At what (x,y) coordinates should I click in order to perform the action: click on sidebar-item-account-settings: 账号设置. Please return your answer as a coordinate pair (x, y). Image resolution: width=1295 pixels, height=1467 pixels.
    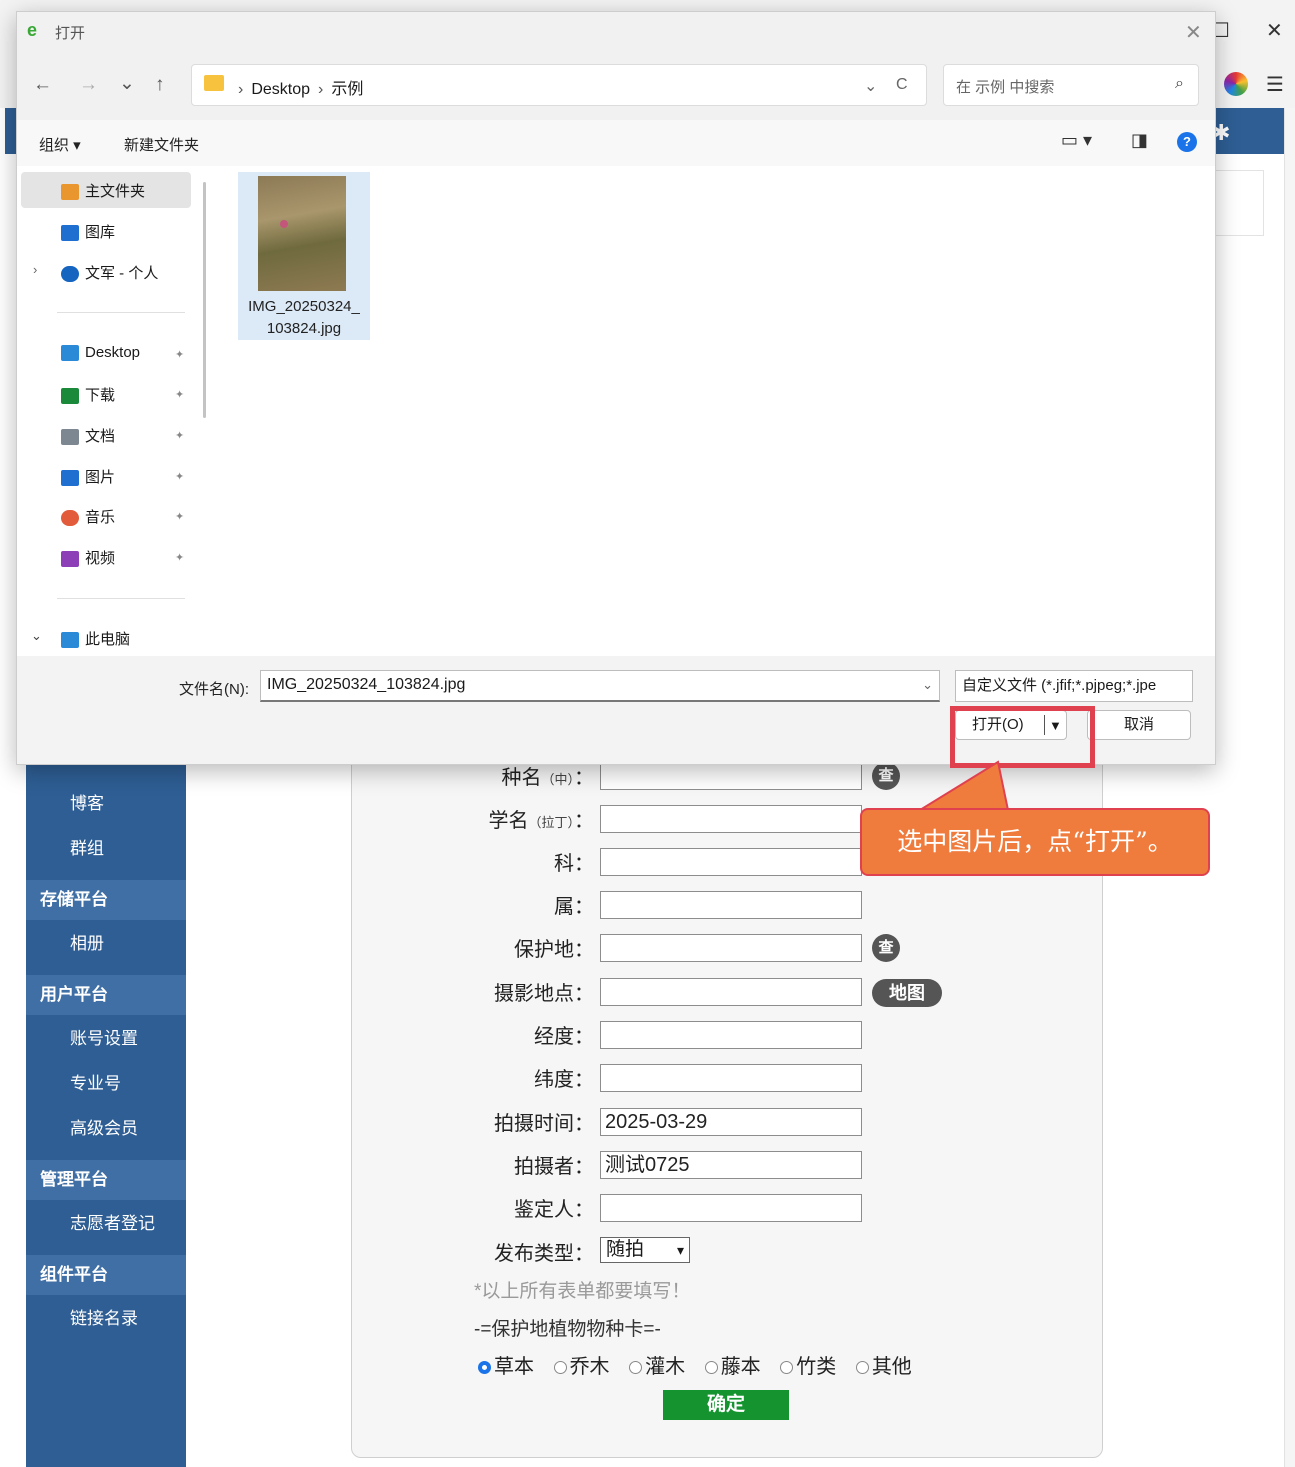
    Looking at the image, I should click on (106, 1039).